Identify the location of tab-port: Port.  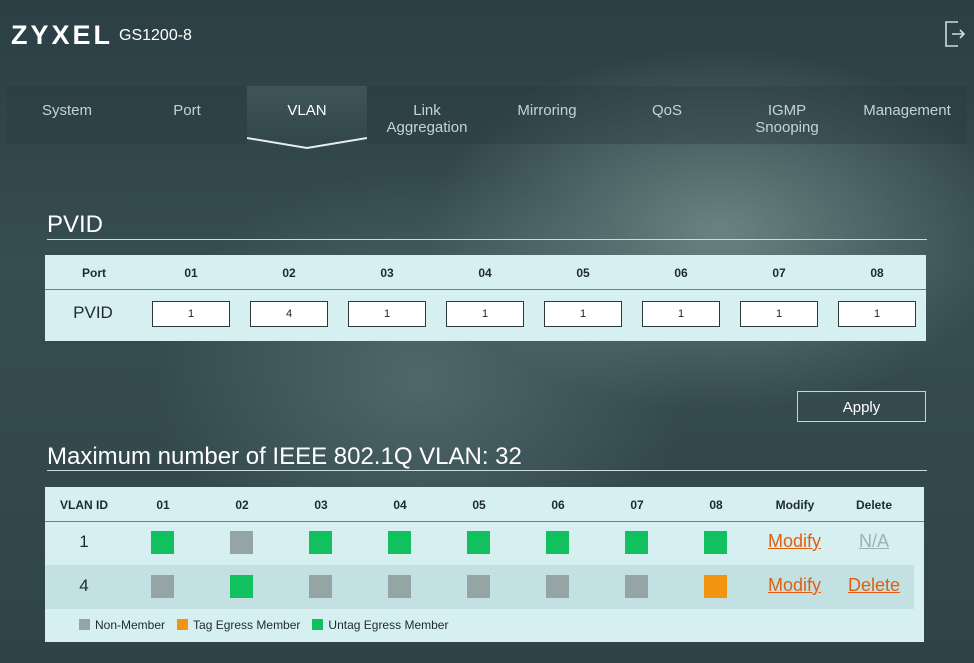
(187, 115).